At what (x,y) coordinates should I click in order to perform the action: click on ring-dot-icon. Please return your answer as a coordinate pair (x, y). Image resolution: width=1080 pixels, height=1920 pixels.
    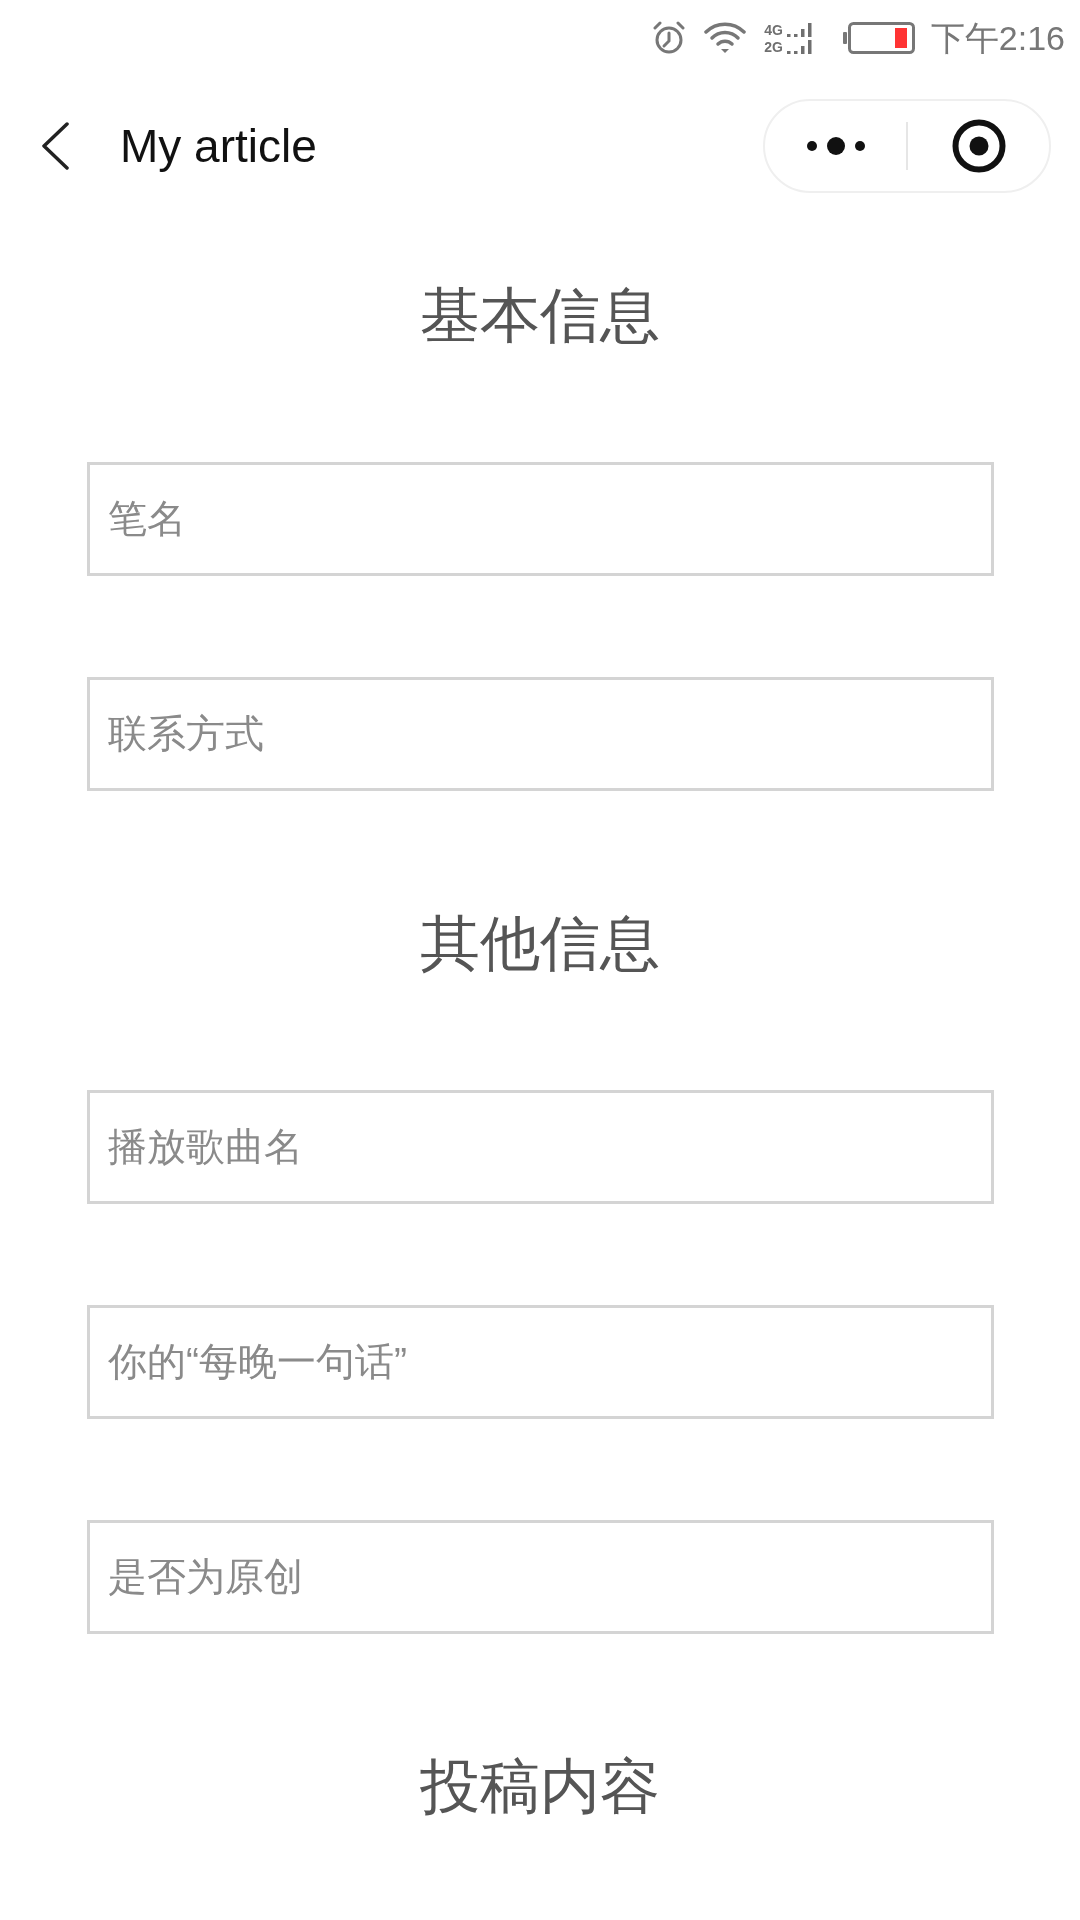
    Looking at the image, I should click on (978, 146).